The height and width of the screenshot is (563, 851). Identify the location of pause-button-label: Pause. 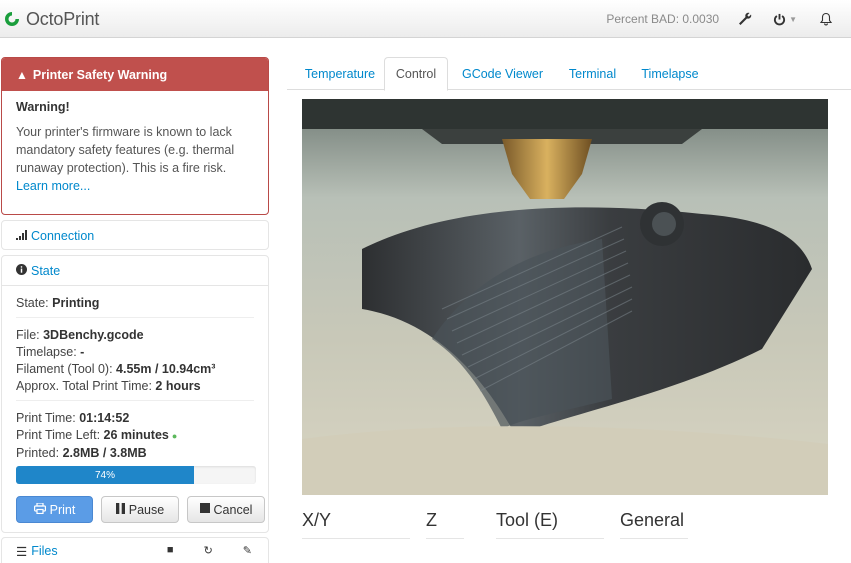
(146, 509).